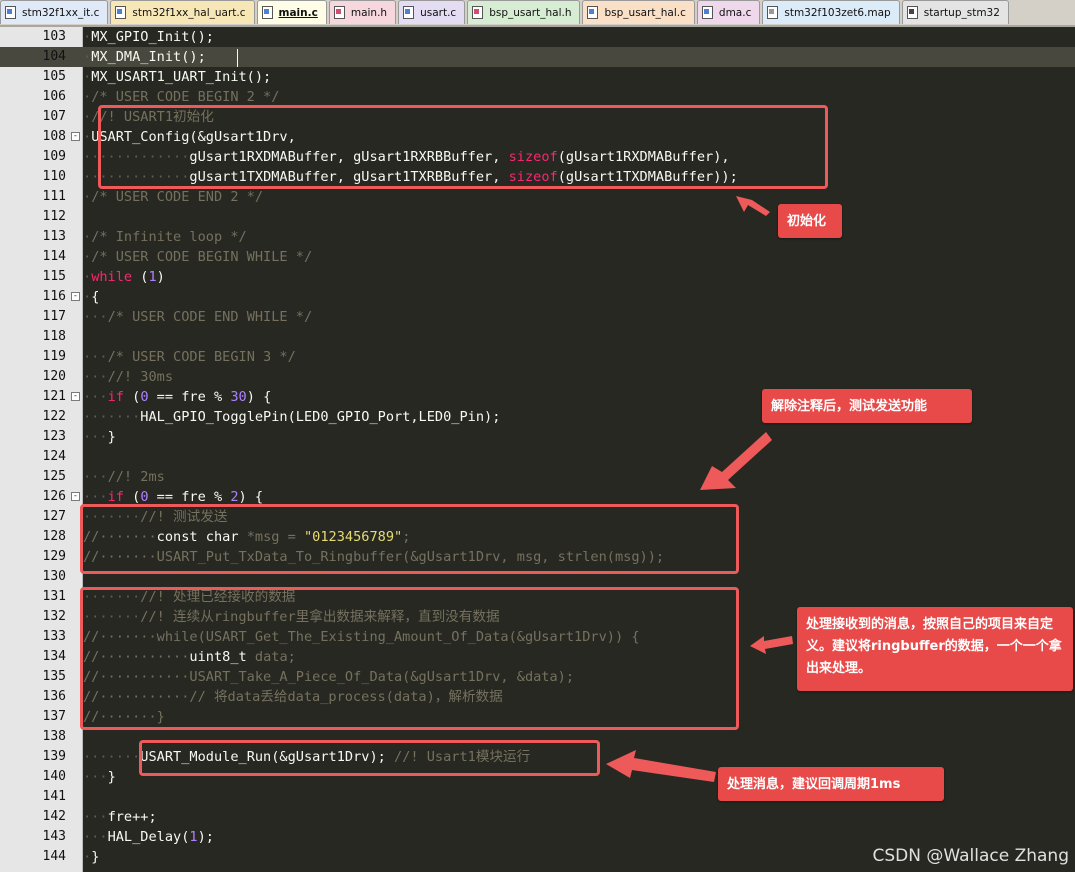  Describe the element at coordinates (537, 437) in the screenshot. I see `code-line: 123 ···}` at that location.